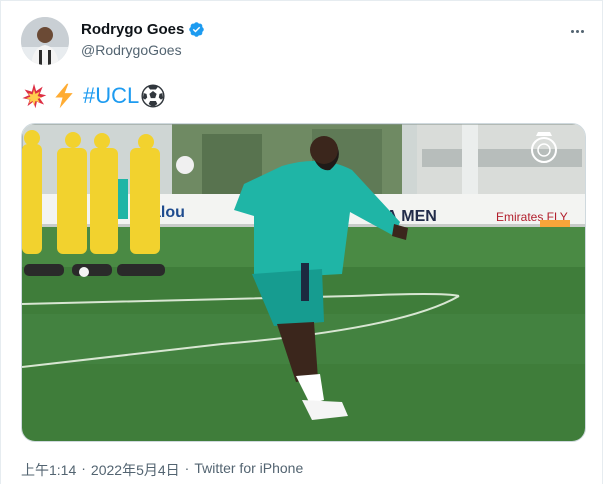 The image size is (603, 484). What do you see at coordinates (131, 50) in the screenshot?
I see `author-handle: @RodrygoGoes` at bounding box center [131, 50].